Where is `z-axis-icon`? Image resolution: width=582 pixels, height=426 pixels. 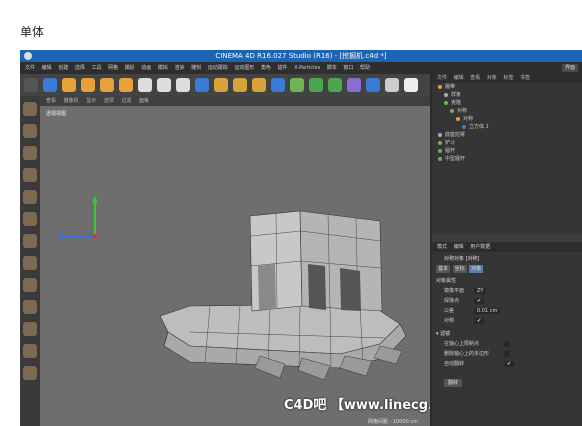 z-axis-icon is located at coordinates (183, 85).